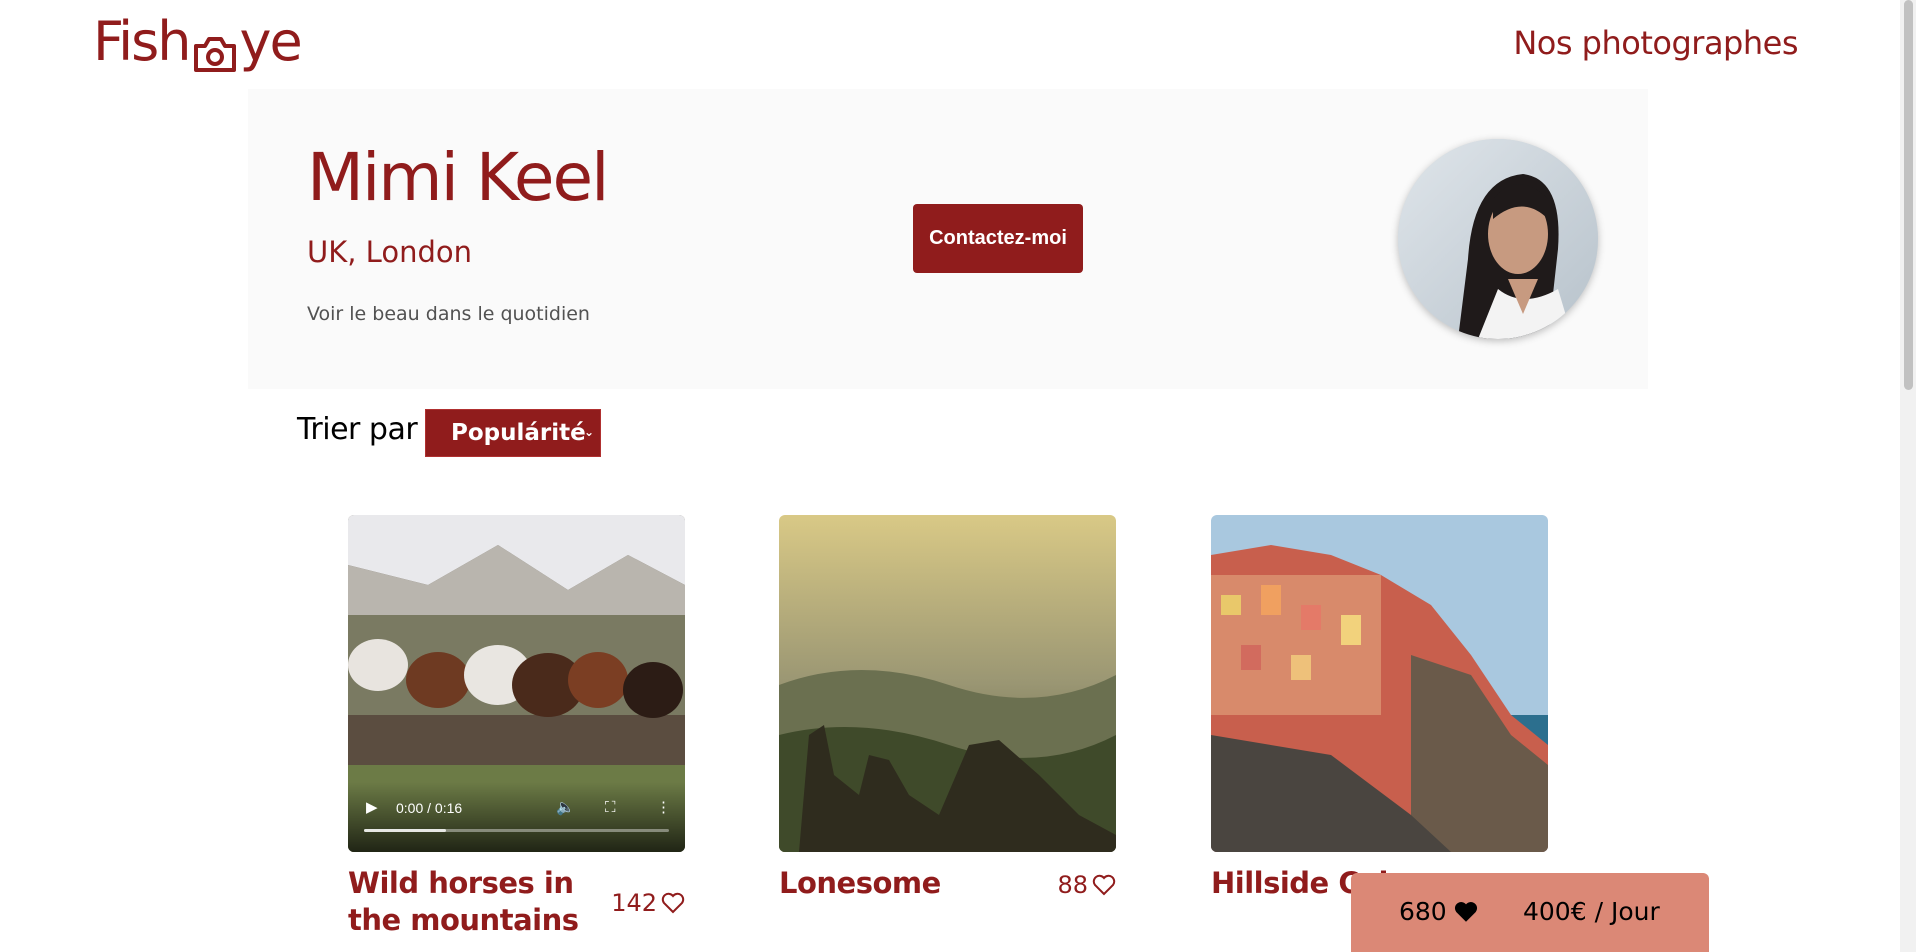 This screenshot has height=952, width=1916. I want to click on photographer-tagline: Voir le beau dans le quotidien, so click(448, 314).